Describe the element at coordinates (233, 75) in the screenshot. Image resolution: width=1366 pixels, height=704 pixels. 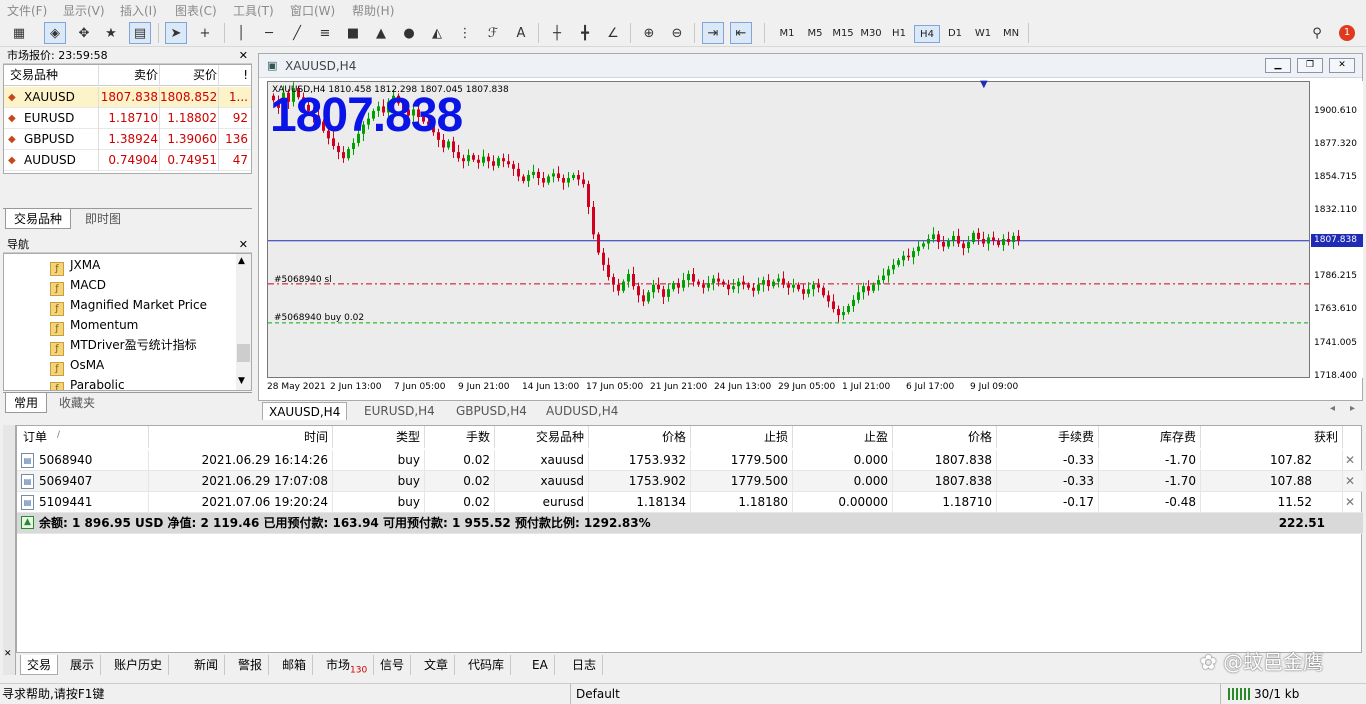
I see `column-header-spread: !` at that location.